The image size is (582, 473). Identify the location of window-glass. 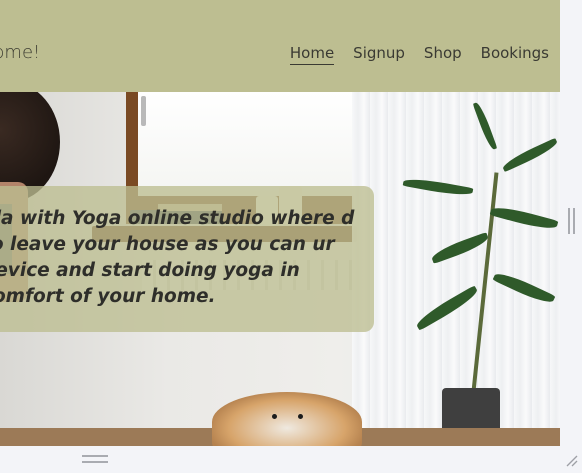
(246, 144).